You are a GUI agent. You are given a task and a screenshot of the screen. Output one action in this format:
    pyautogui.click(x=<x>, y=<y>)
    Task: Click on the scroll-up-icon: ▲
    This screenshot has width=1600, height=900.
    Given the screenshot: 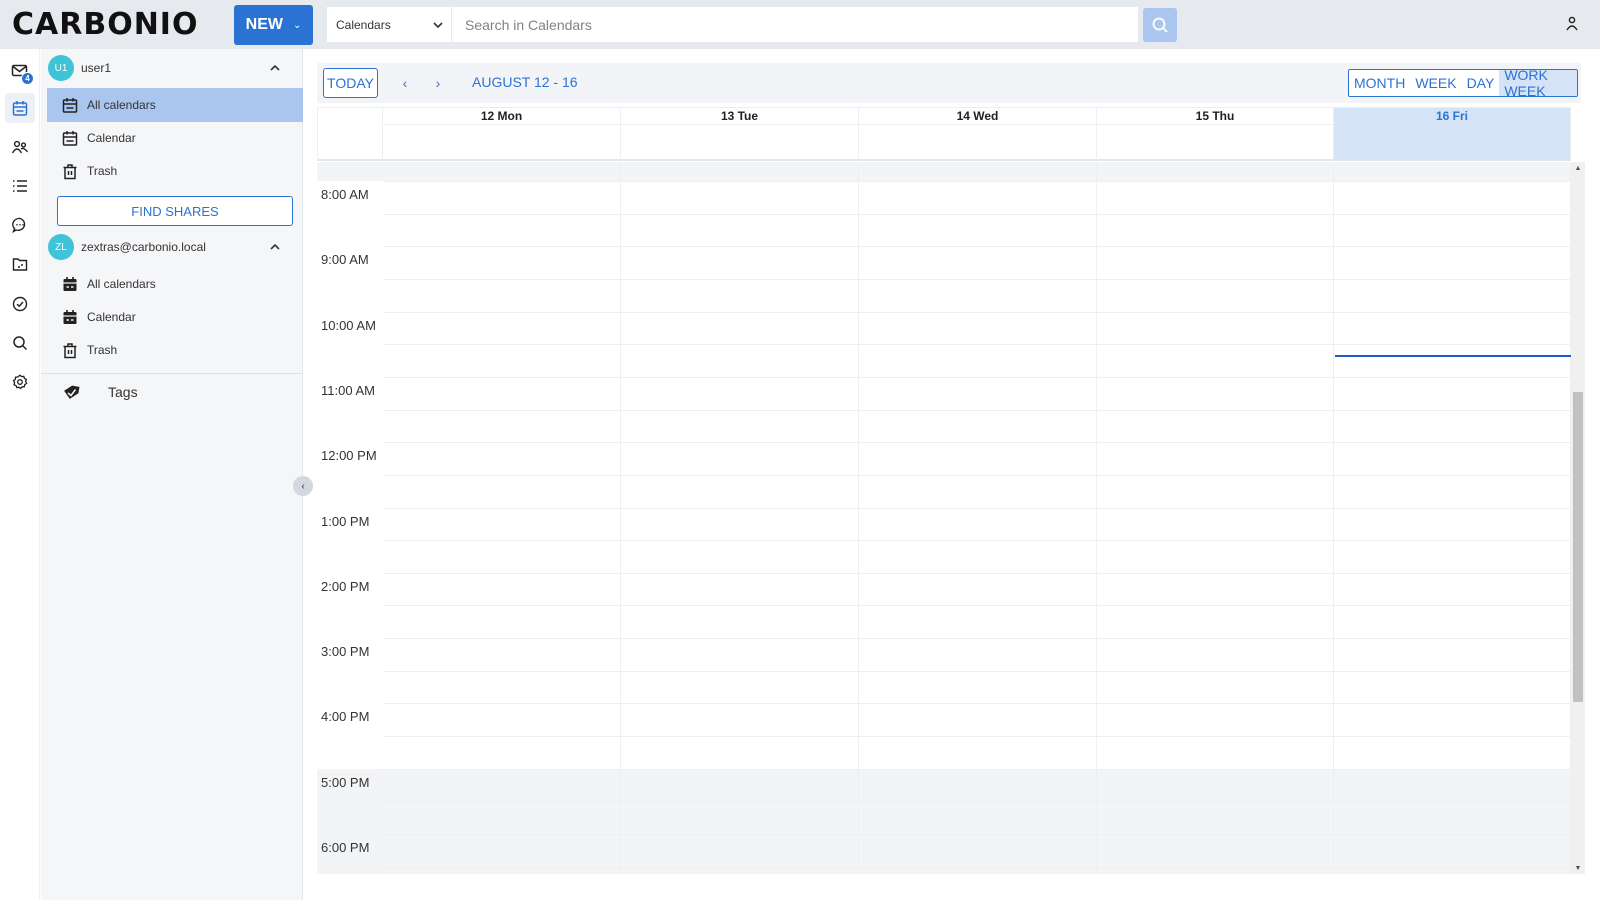 What is the action you would take?
    pyautogui.click(x=1578, y=168)
    